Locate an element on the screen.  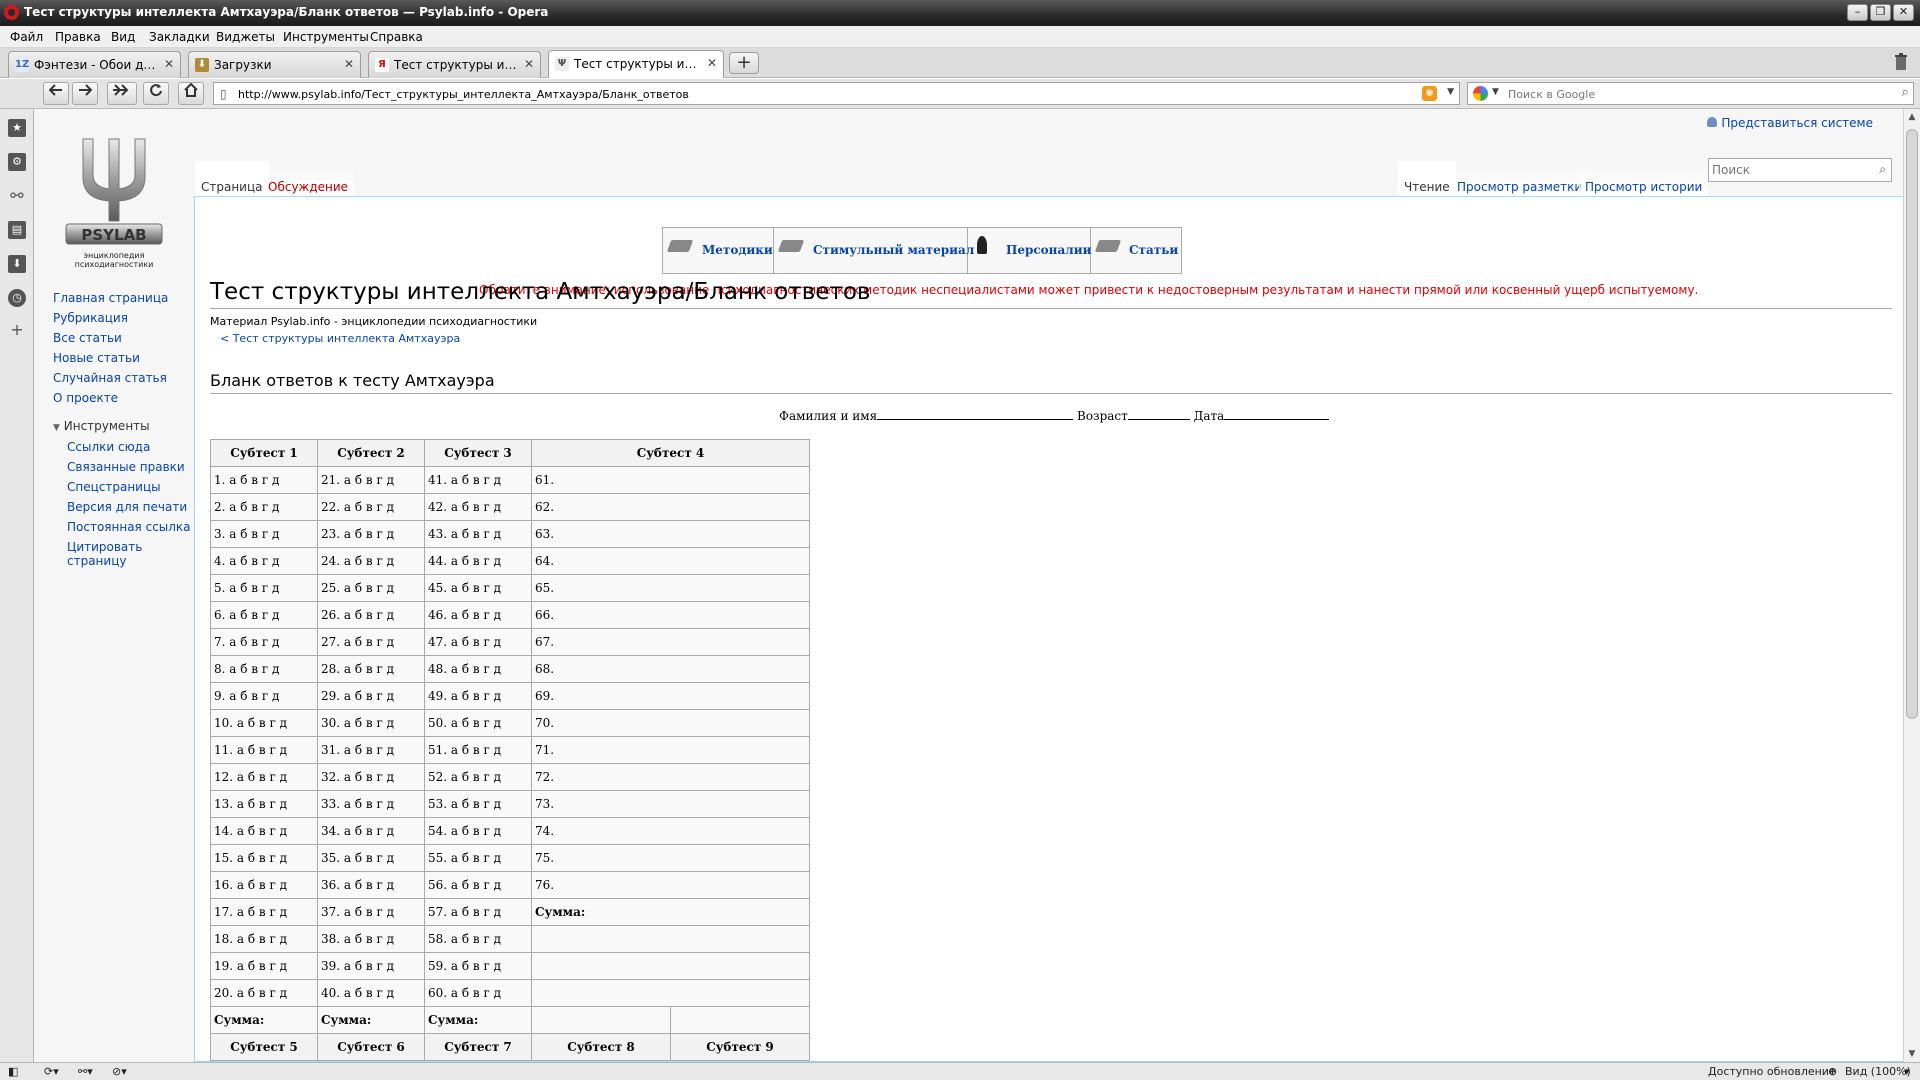
tab-page: Страница is located at coordinates (232, 178).